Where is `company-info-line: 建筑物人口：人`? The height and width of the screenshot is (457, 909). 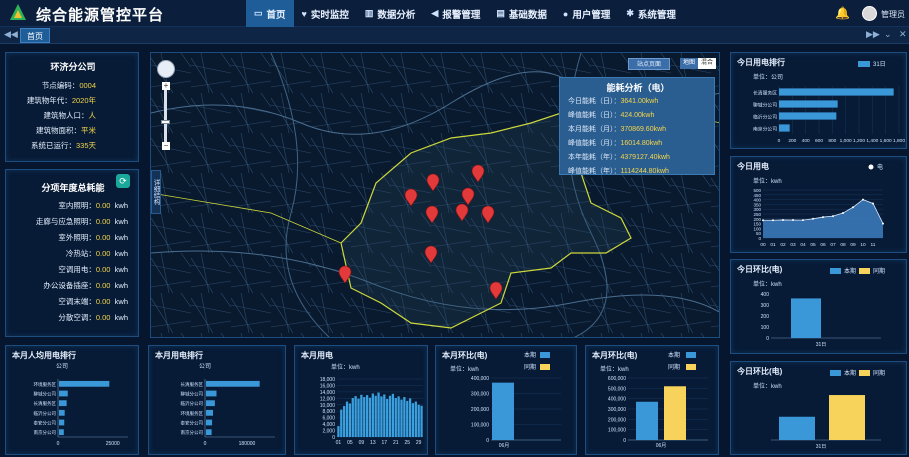
company-info-line: 建筑物人口：人 is located at coordinates (48, 115).